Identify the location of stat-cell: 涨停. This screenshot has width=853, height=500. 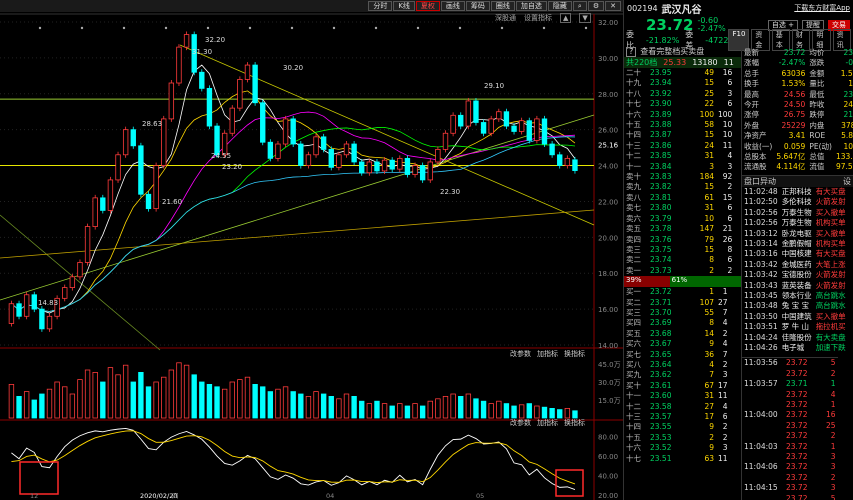
(751, 115).